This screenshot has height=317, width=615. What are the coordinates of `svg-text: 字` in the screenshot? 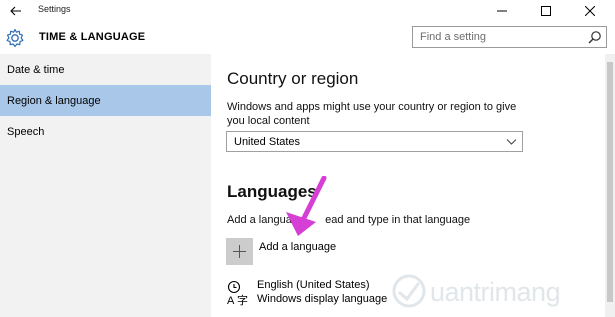 It's located at (242, 299).